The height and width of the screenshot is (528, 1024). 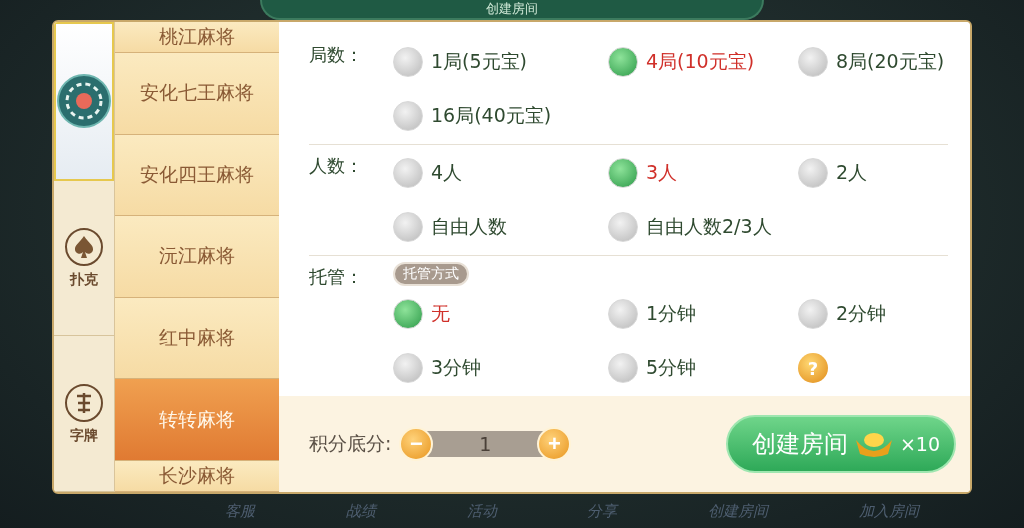 I want to click on ingot-icon, so click(x=873, y=444).